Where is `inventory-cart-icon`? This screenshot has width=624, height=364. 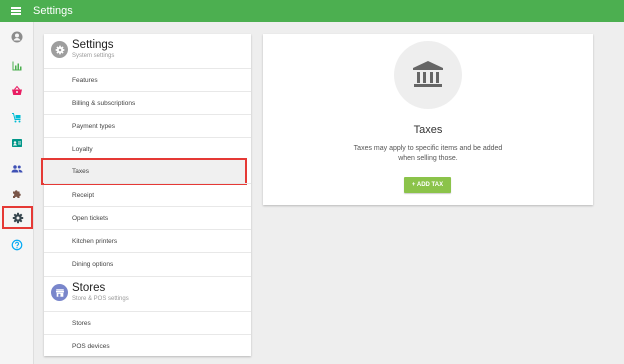
inventory-cart-icon is located at coordinates (16, 118).